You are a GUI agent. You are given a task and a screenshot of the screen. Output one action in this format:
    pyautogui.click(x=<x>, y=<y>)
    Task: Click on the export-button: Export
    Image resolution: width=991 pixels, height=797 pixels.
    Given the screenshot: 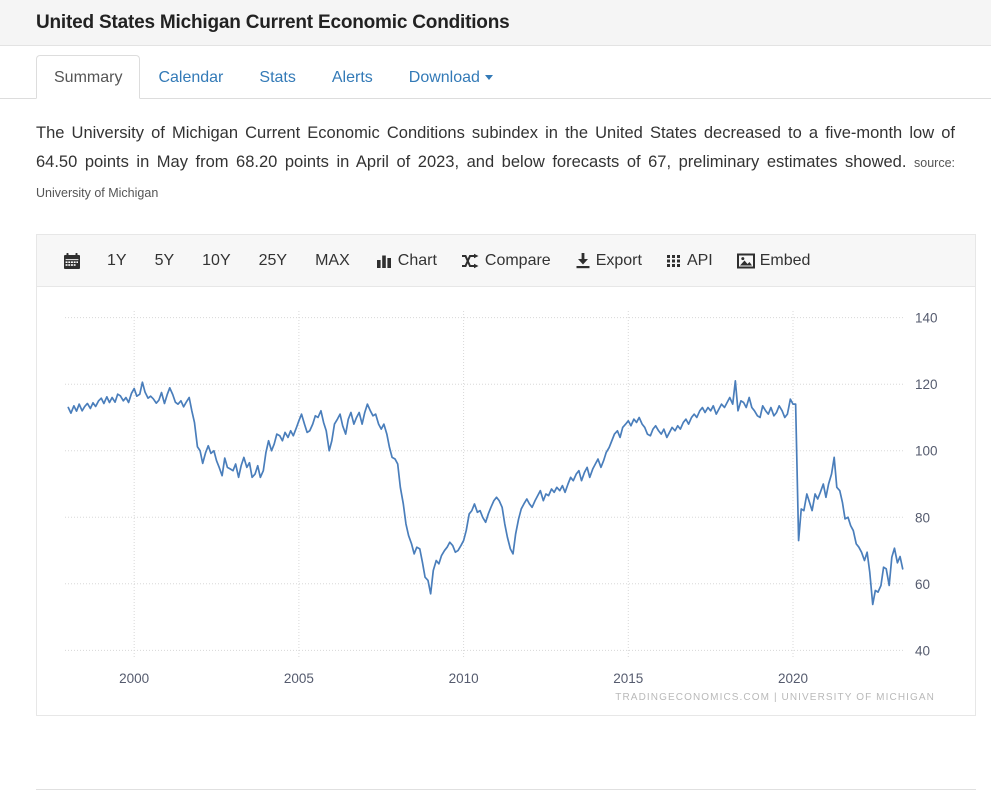 What is the action you would take?
    pyautogui.click(x=608, y=261)
    